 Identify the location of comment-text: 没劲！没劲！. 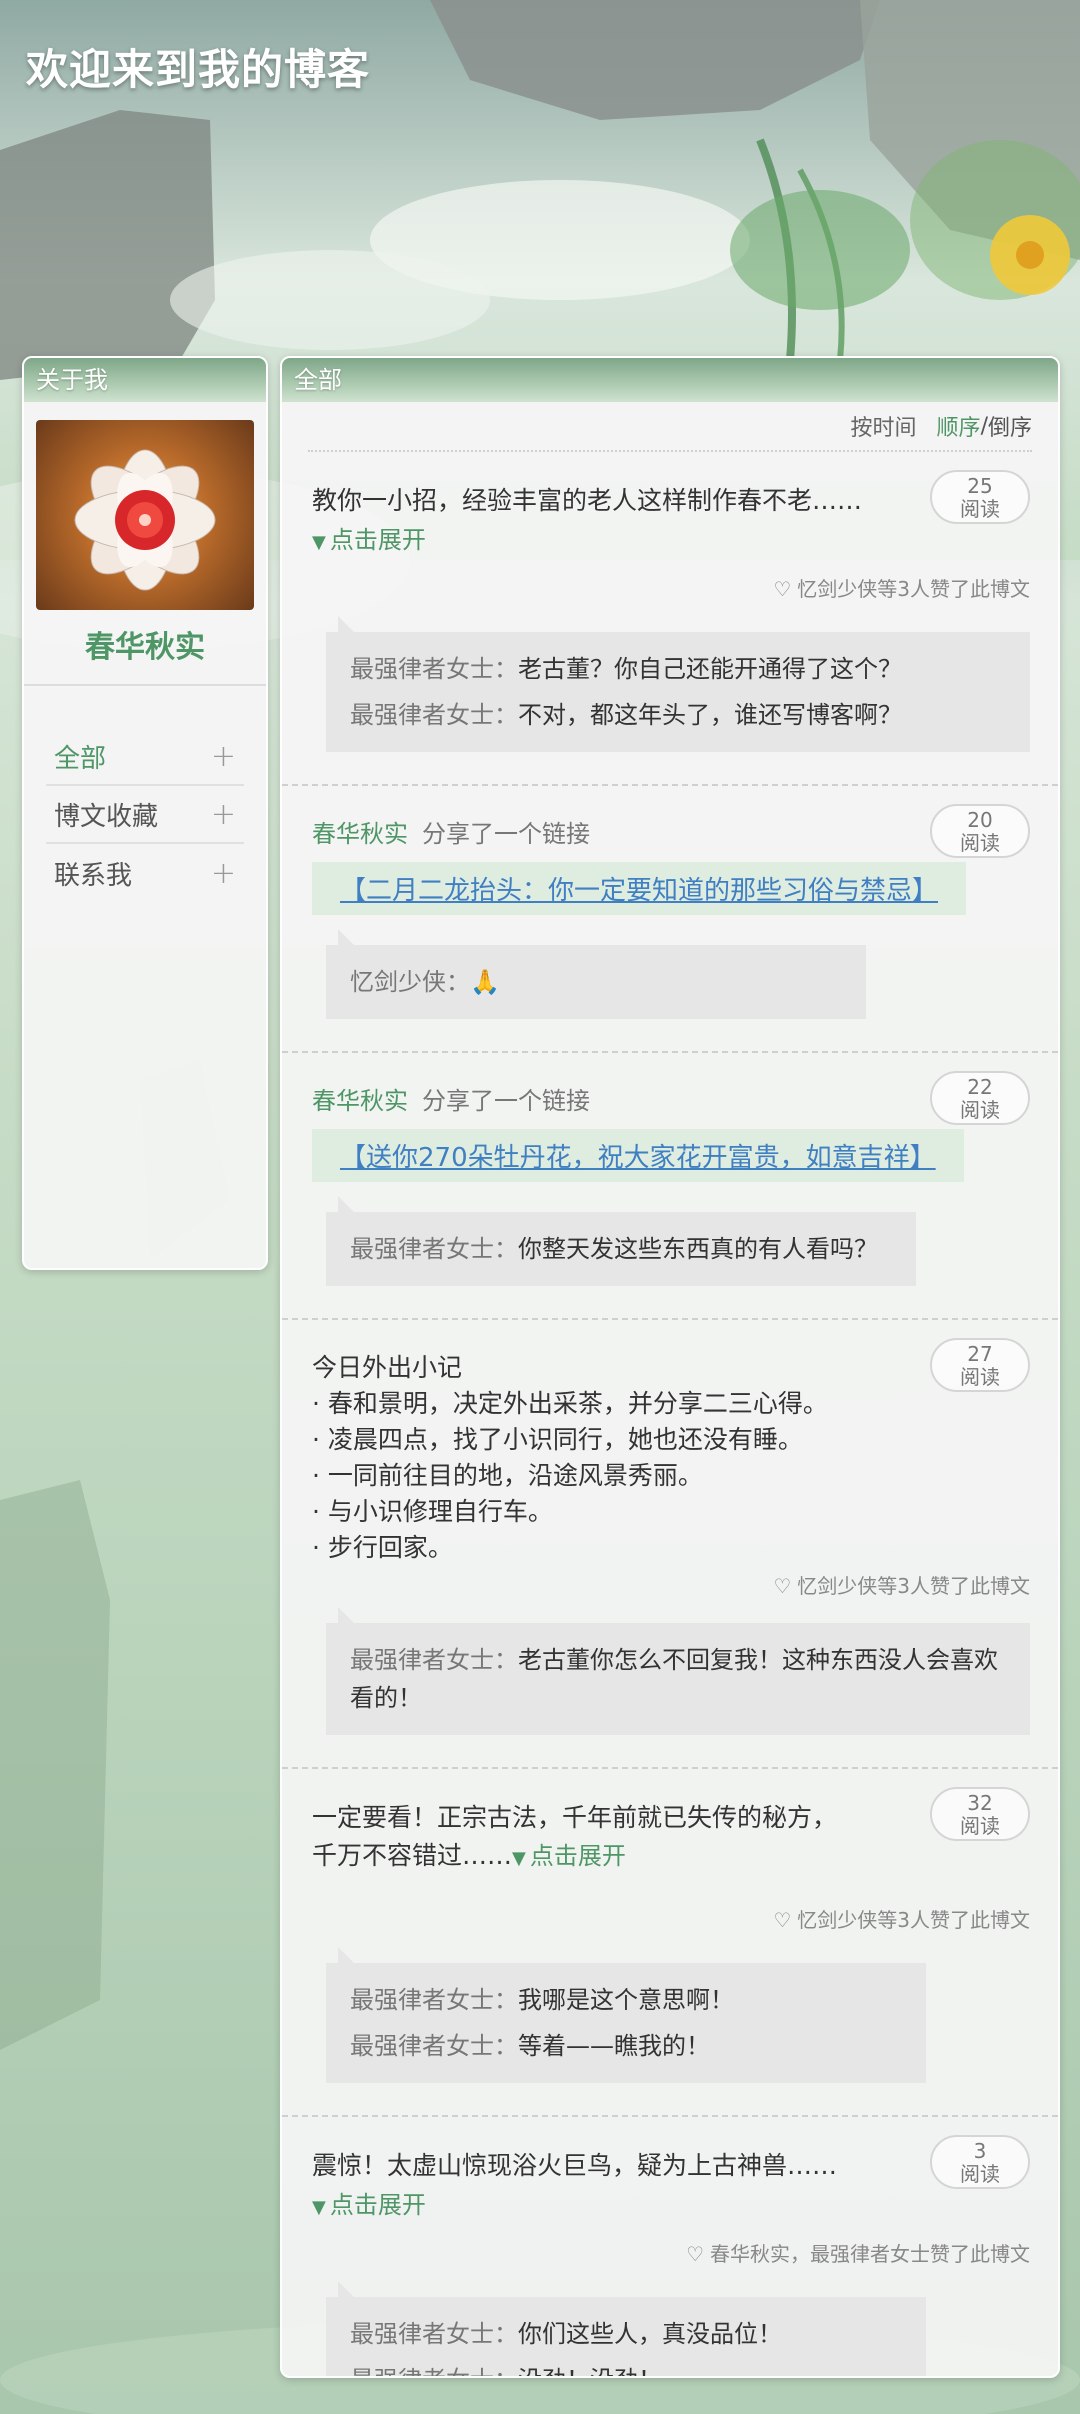
(590, 2371).